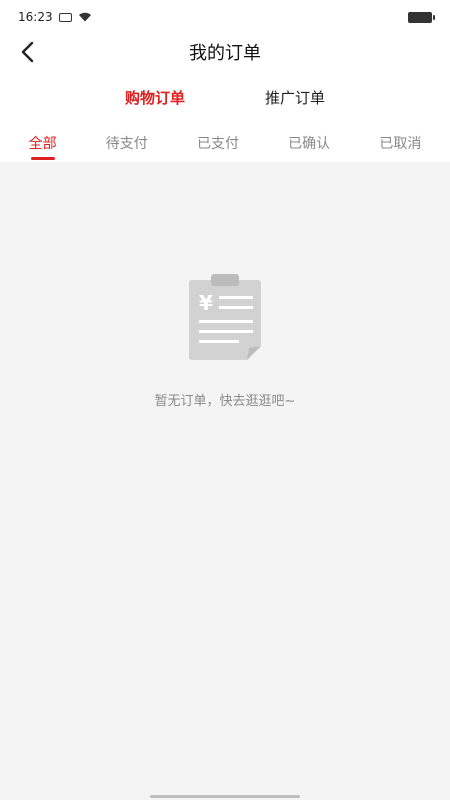 The height and width of the screenshot is (800, 450). I want to click on page-title: 我的订单, so click(225, 53).